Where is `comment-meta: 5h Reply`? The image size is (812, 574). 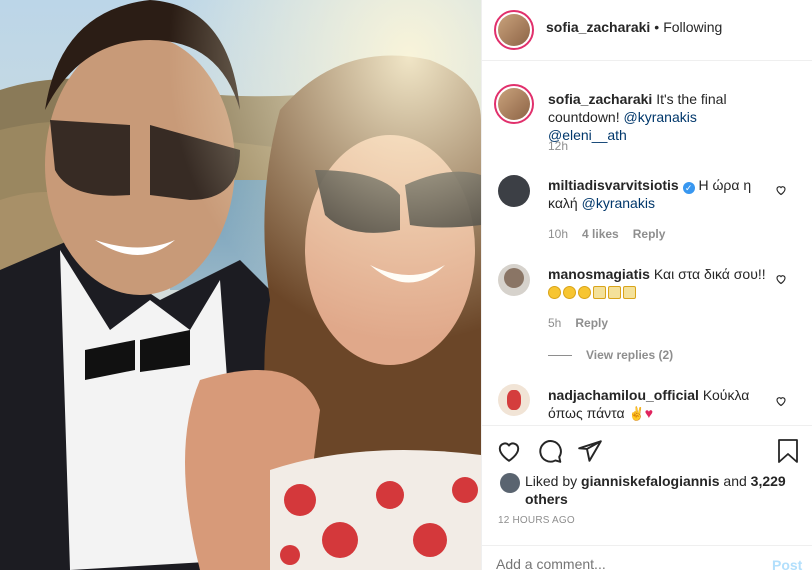 comment-meta: 5h Reply is located at coordinates (578, 323).